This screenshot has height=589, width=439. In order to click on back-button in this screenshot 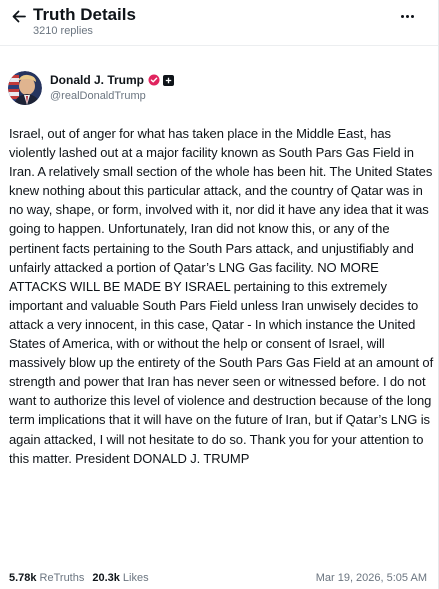, I will do `click(19, 16)`.